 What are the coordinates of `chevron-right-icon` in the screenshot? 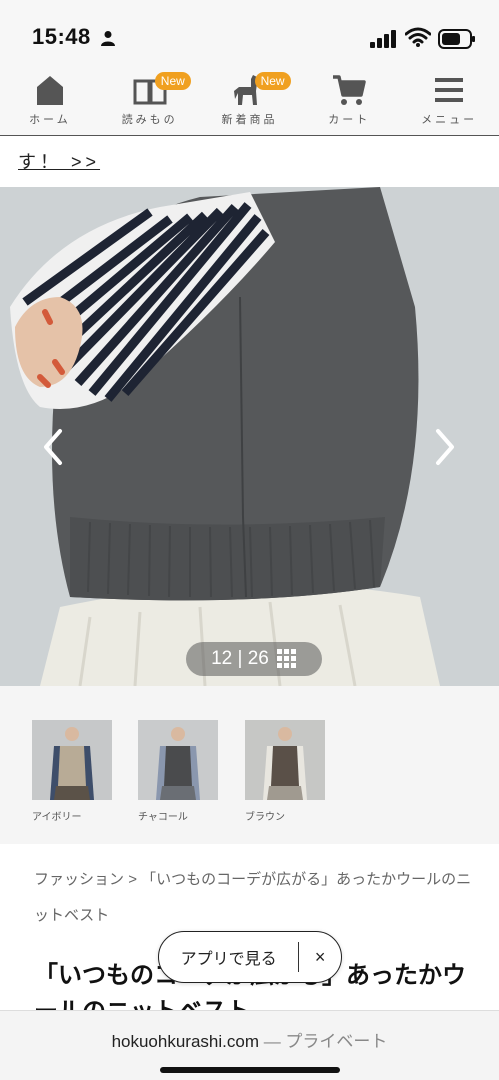 It's located at (445, 447).